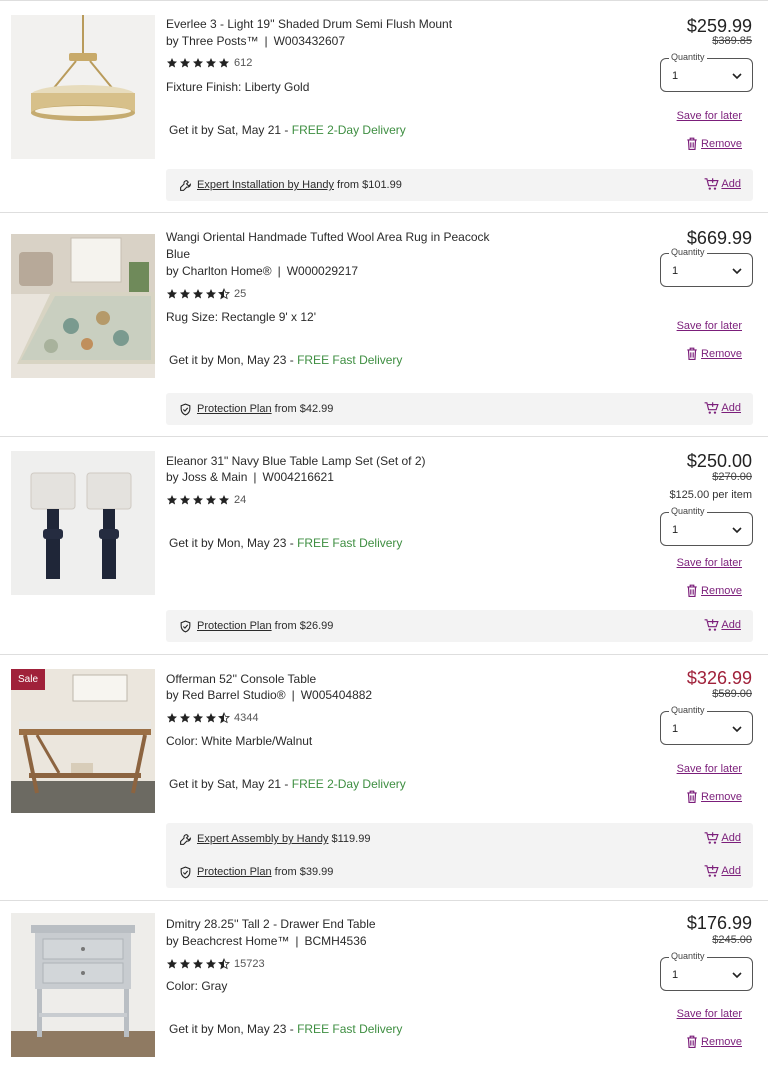  What do you see at coordinates (212, 41) in the screenshot?
I see `brand-name: by Three Posts™` at bounding box center [212, 41].